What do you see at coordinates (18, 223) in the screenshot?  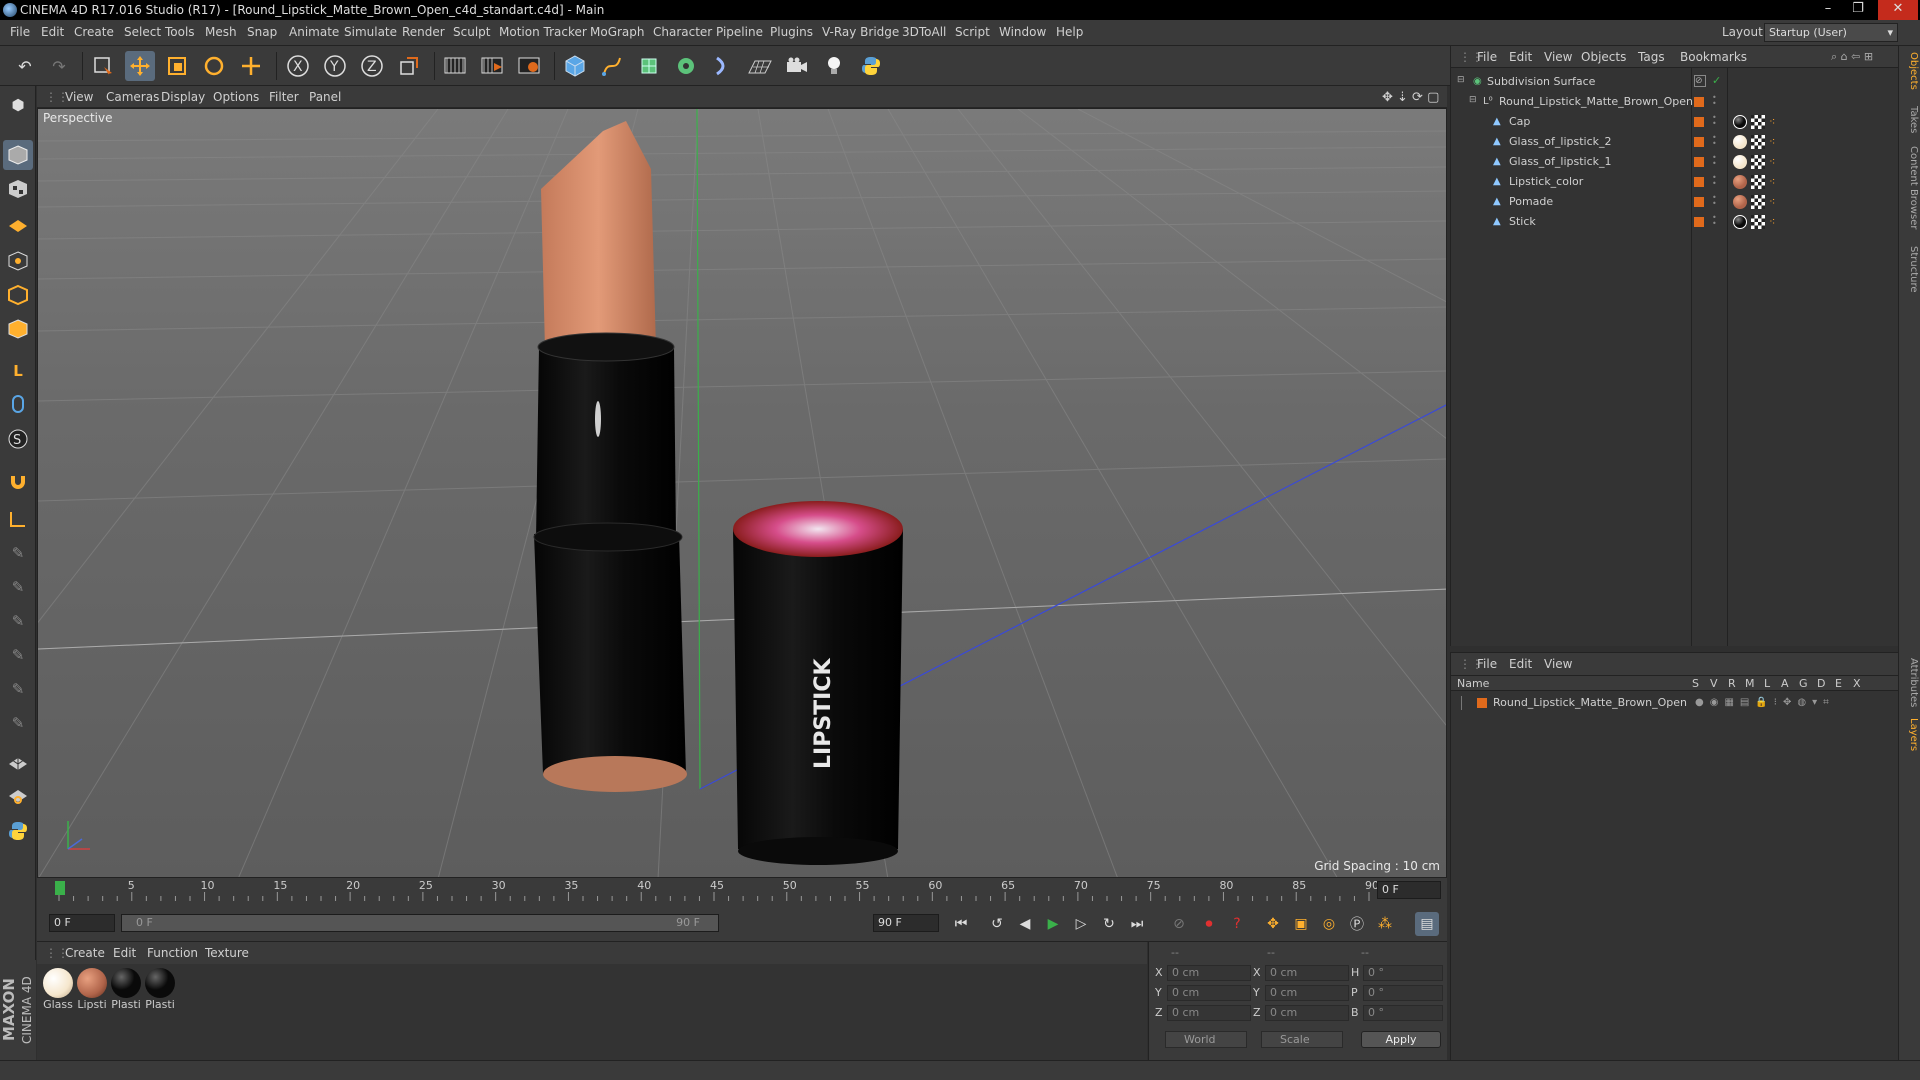 I see `workplane-icon` at bounding box center [18, 223].